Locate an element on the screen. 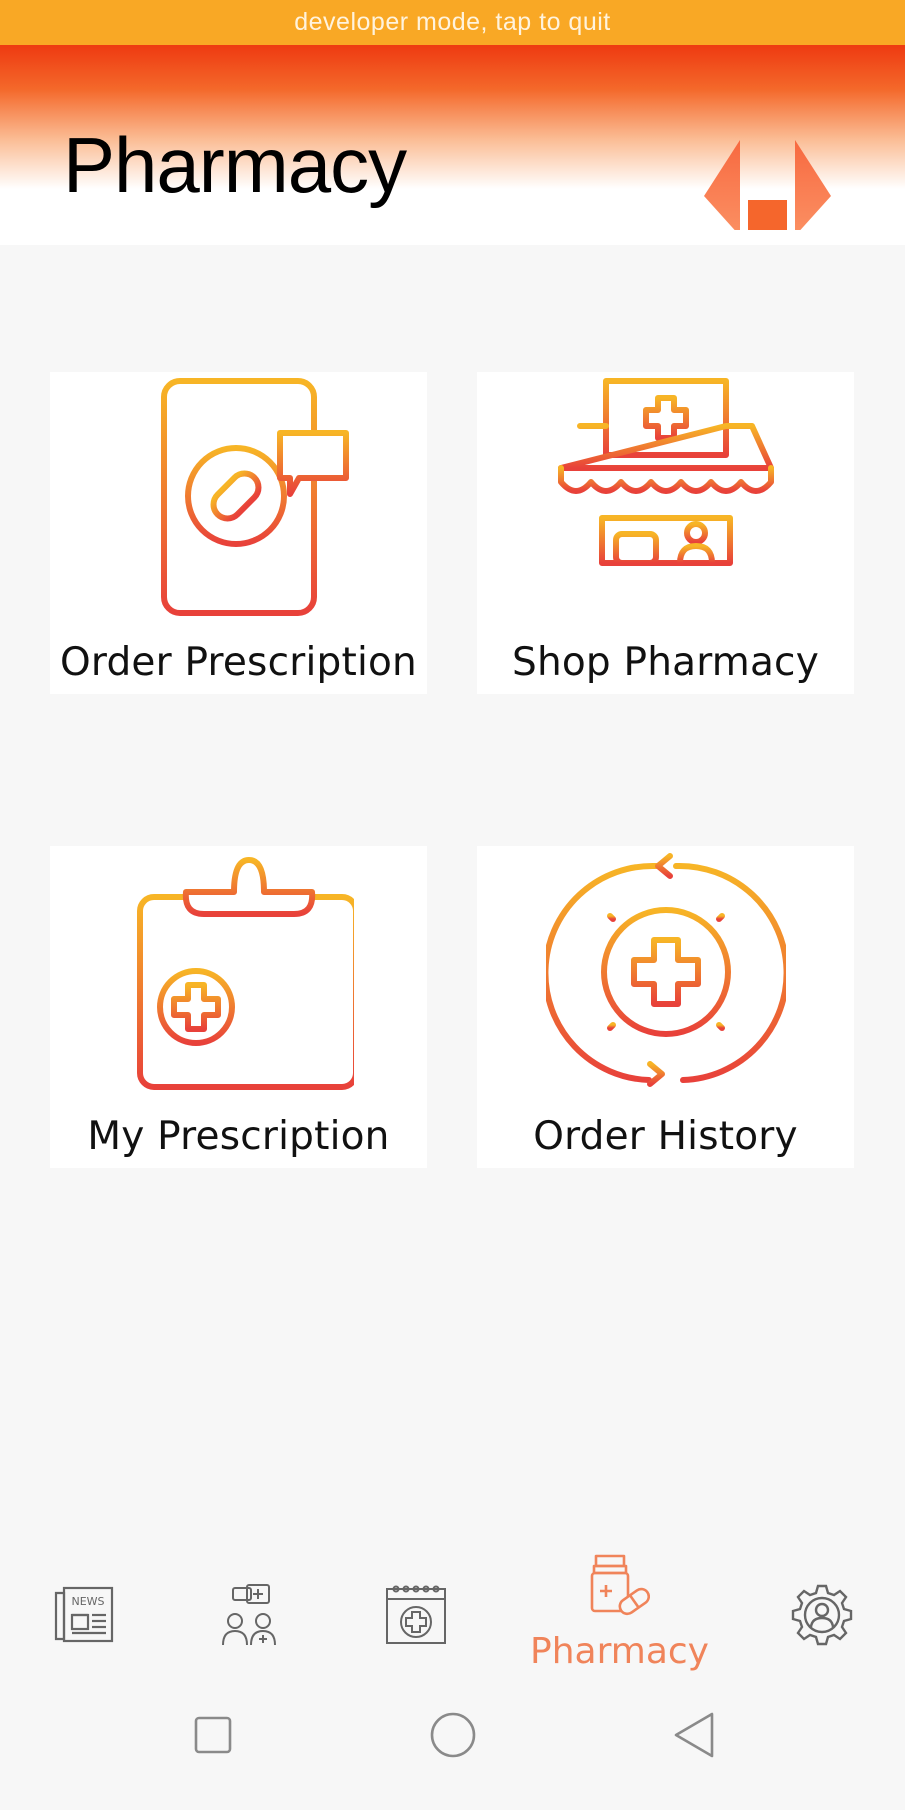 This screenshot has height=1810, width=905. back-icon is located at coordinates (694, 1735).